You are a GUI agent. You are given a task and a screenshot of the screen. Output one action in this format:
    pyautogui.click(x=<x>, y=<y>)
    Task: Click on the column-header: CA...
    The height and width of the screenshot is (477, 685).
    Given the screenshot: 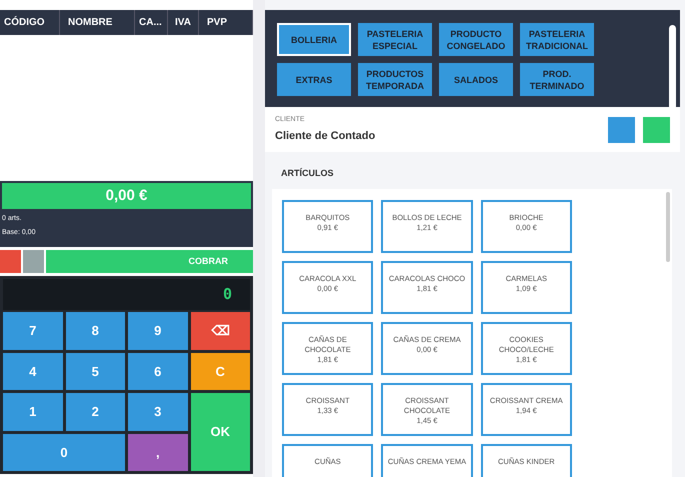 What is the action you would take?
    pyautogui.click(x=151, y=22)
    